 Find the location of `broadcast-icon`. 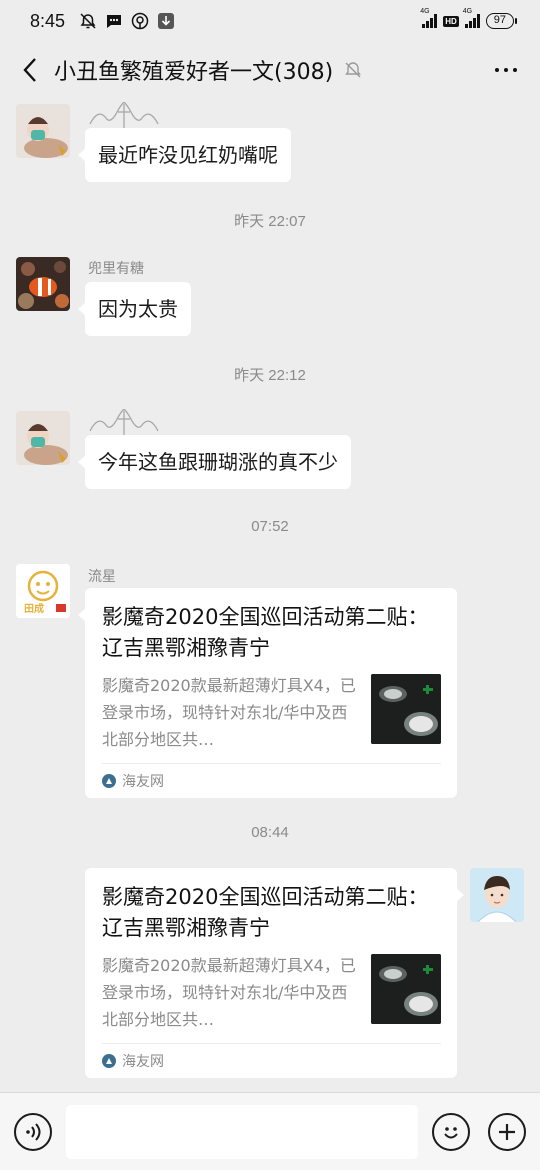

broadcast-icon is located at coordinates (140, 21).